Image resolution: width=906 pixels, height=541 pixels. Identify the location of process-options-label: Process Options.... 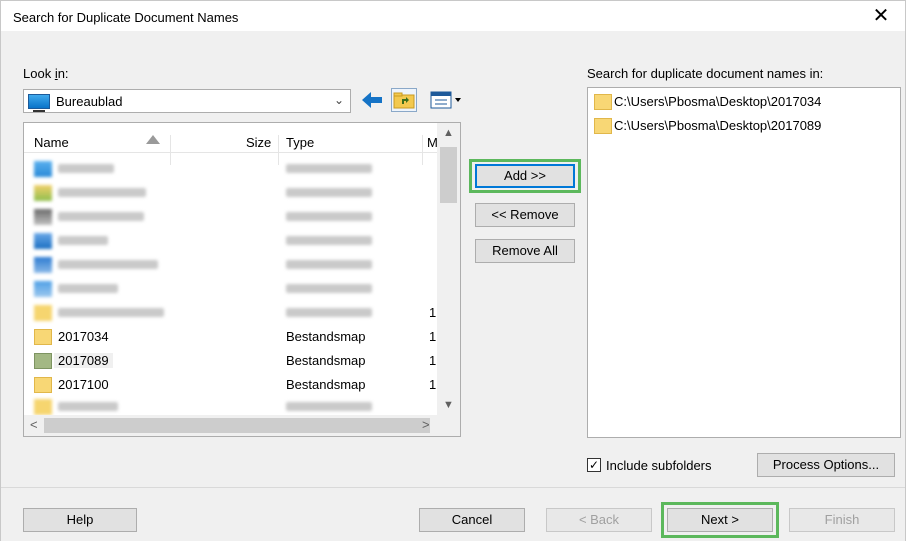
(826, 464).